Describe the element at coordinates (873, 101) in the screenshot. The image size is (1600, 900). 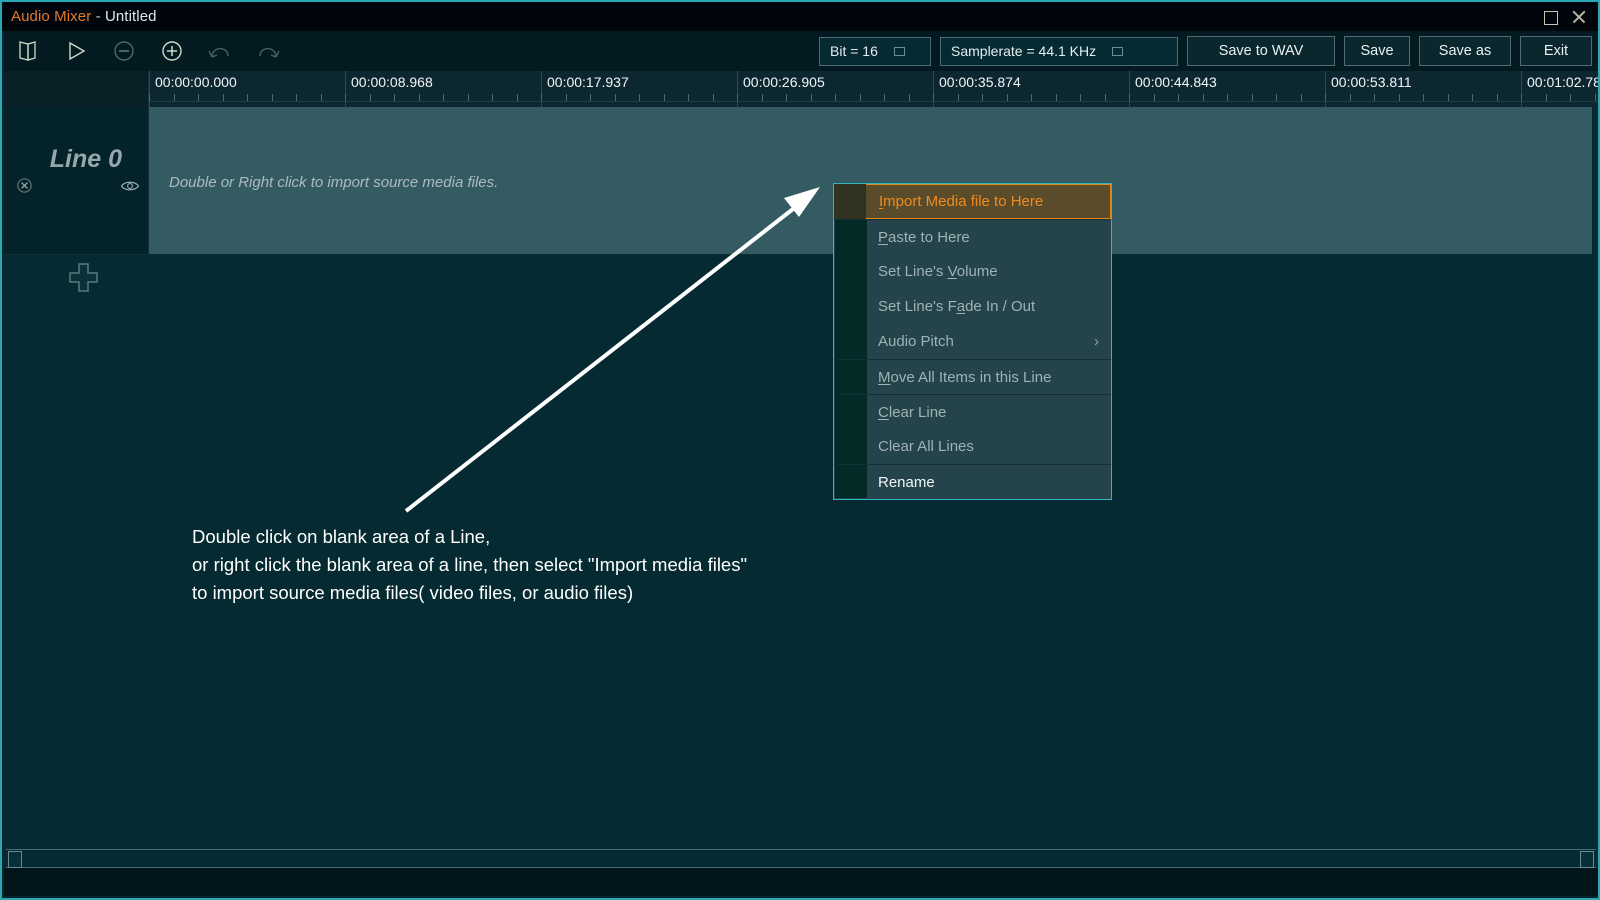
I see `ruler-baseline` at that location.